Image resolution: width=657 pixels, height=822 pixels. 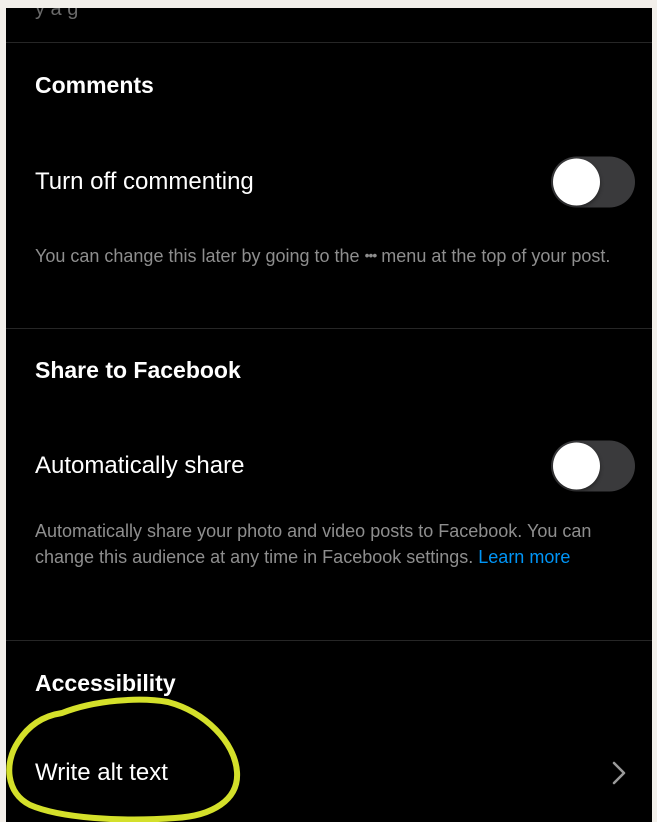 What do you see at coordinates (329, 466) in the screenshot?
I see `automatically-share-row: Automatically share` at bounding box center [329, 466].